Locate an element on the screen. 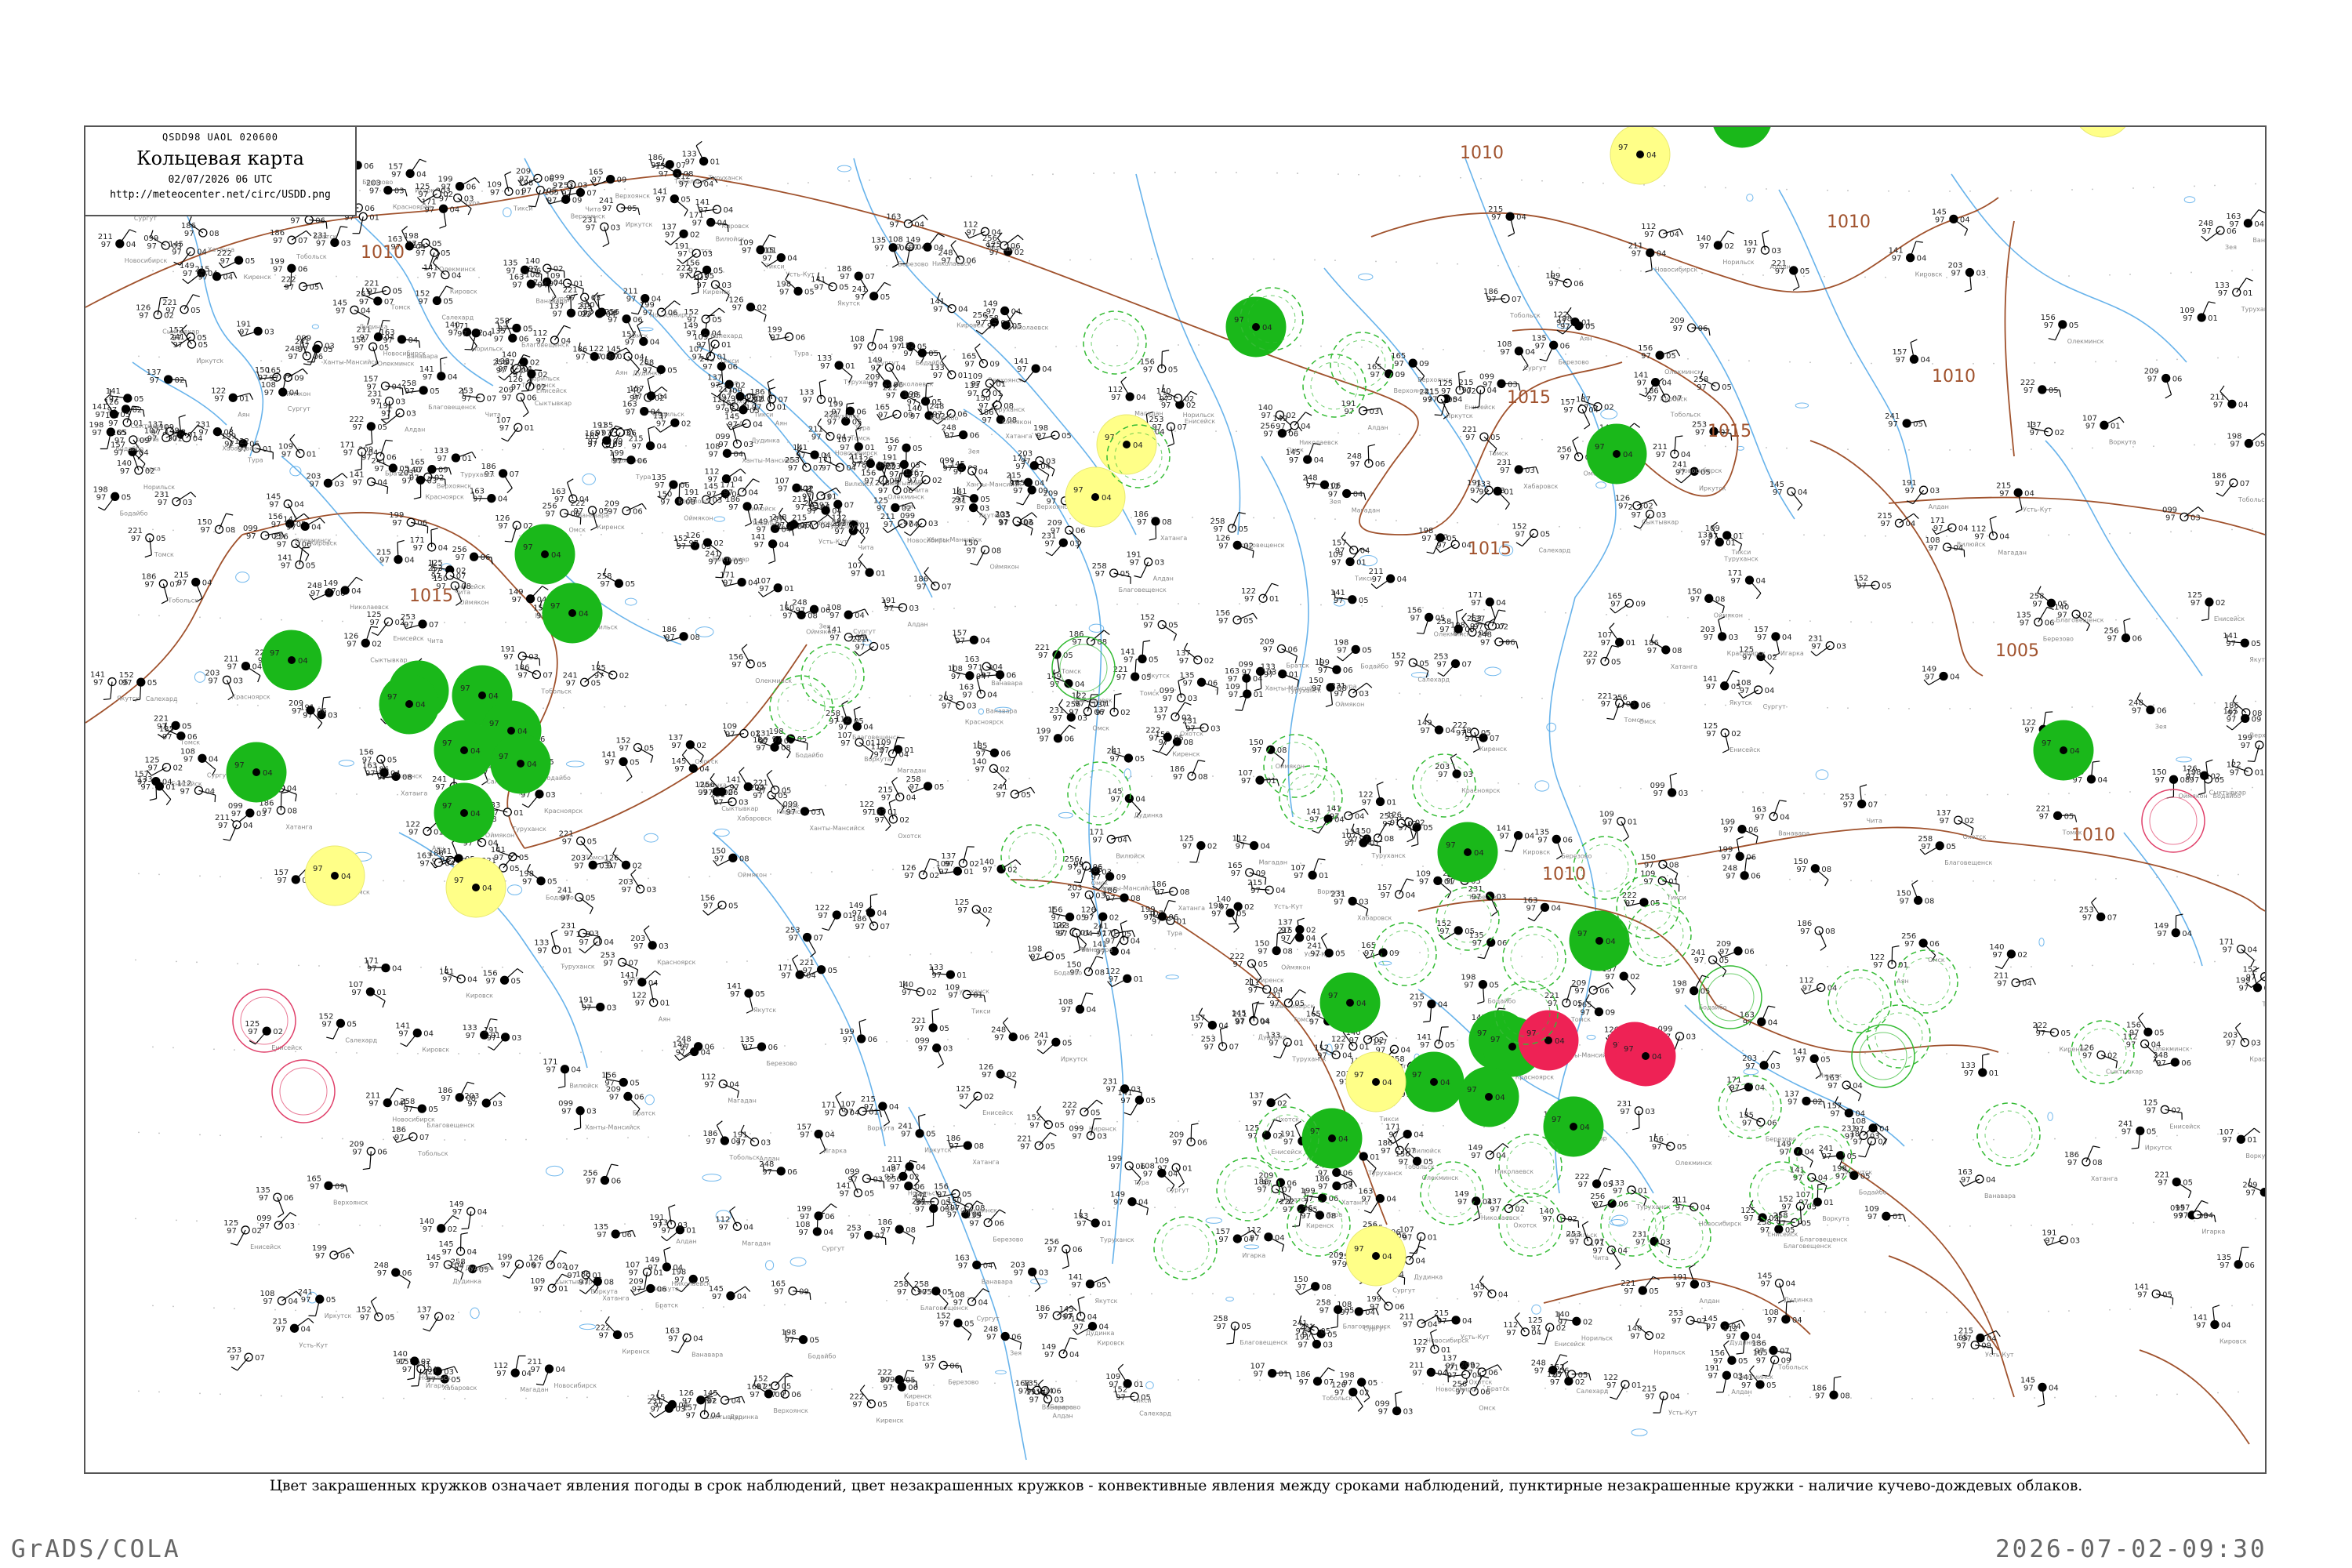  station-plot: 2319703 is located at coordinates (1827, 645).